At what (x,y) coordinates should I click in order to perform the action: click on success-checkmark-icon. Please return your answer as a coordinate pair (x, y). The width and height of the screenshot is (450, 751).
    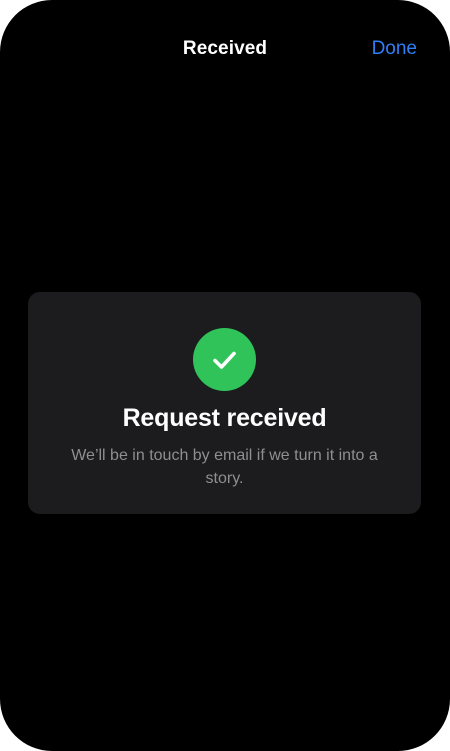
    Looking at the image, I should click on (224, 359).